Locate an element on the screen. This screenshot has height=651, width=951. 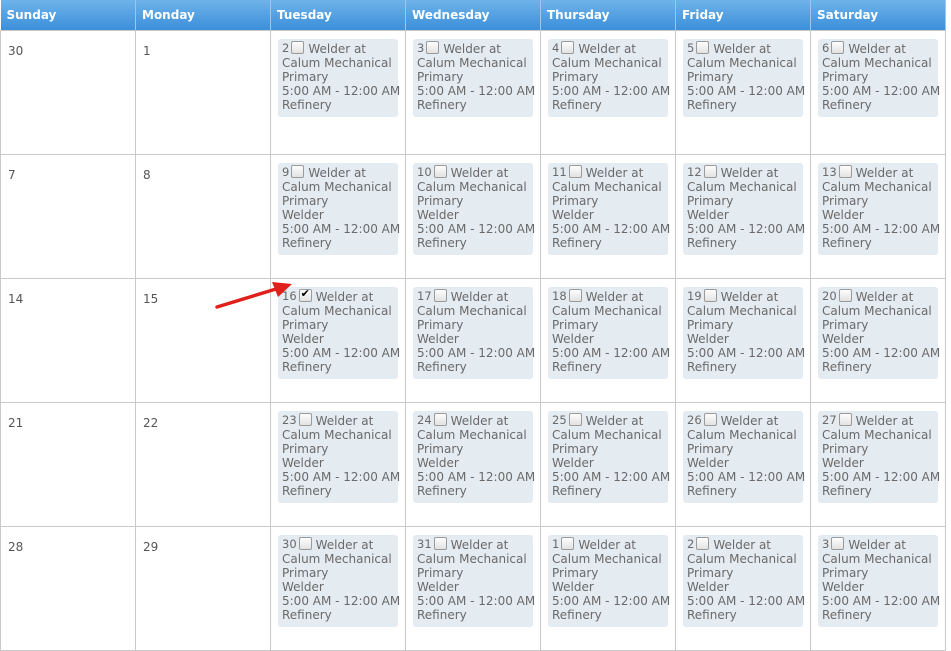
shift-day-number: 30 is located at coordinates (289, 544).